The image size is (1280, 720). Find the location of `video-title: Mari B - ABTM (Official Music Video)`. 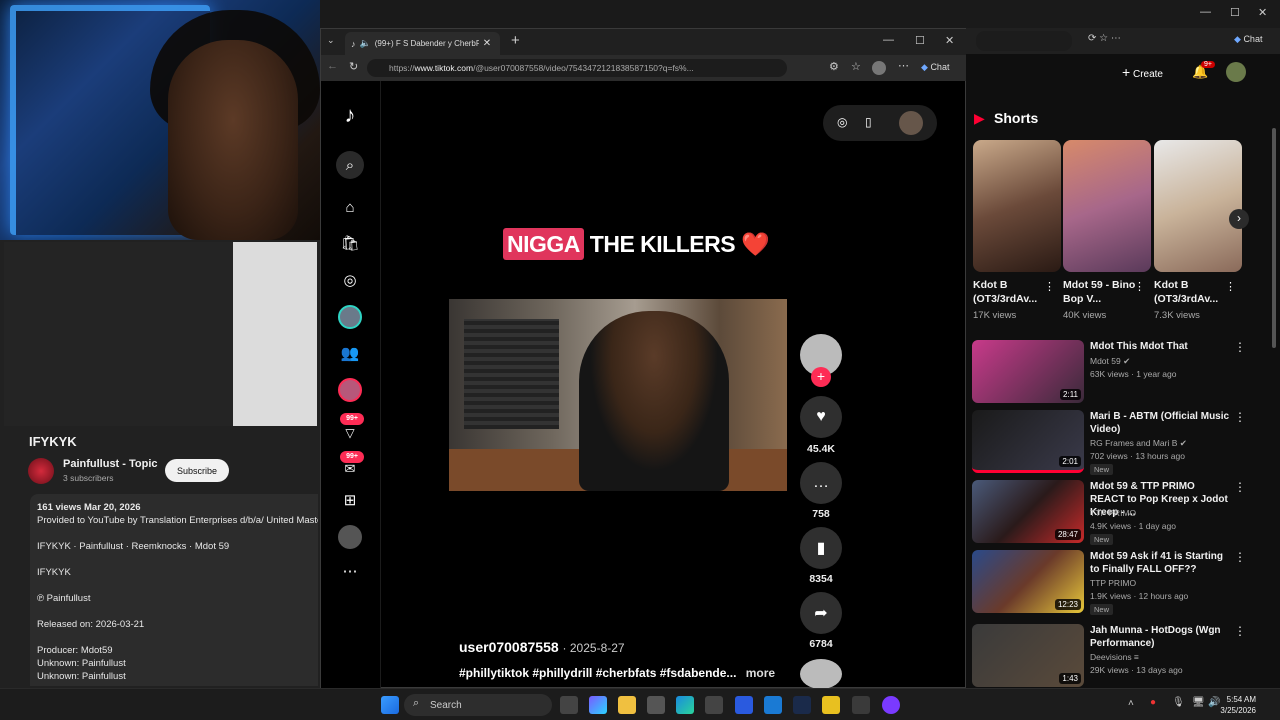

video-title: Mari B - ABTM (Official Music Video) is located at coordinates (1160, 423).